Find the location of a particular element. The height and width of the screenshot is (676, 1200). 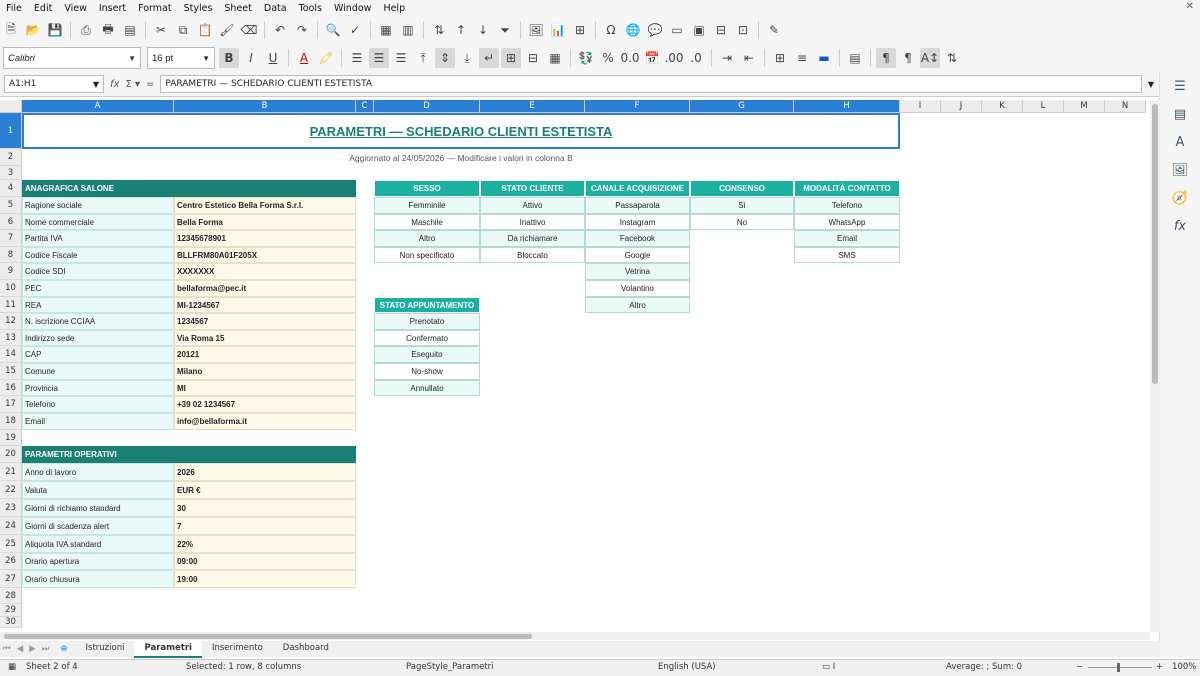

row-header: 20 is located at coordinates (11, 454).